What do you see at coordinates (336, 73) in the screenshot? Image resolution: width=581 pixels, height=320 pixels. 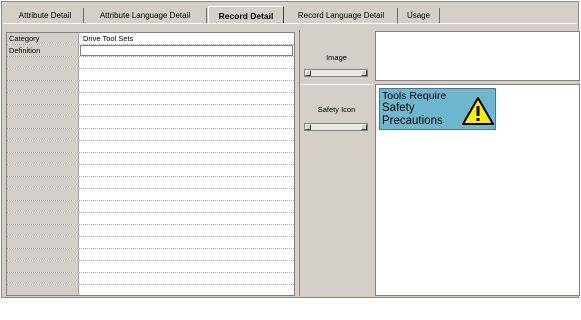 I see `image-scrollbar` at bounding box center [336, 73].